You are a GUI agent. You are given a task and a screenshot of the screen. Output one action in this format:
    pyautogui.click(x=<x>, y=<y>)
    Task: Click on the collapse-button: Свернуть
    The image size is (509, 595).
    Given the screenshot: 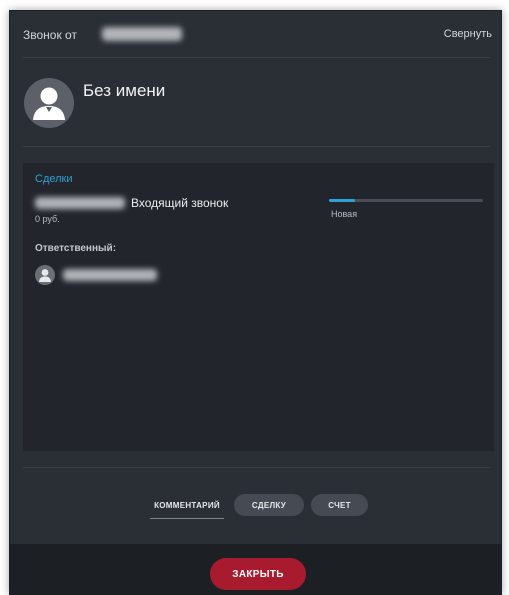 What is the action you would take?
    pyautogui.click(x=468, y=34)
    